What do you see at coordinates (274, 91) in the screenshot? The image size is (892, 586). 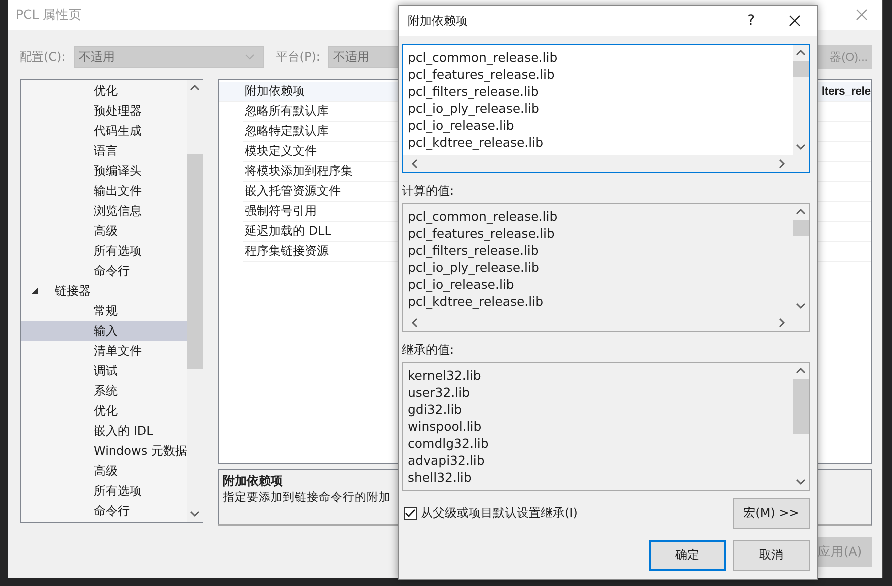 I see `property-name: 附加依赖项` at bounding box center [274, 91].